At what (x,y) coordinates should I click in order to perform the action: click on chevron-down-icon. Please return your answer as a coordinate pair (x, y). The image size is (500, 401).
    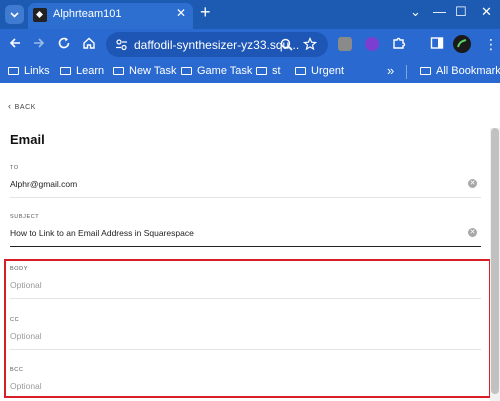
    Looking at the image, I should click on (14, 15).